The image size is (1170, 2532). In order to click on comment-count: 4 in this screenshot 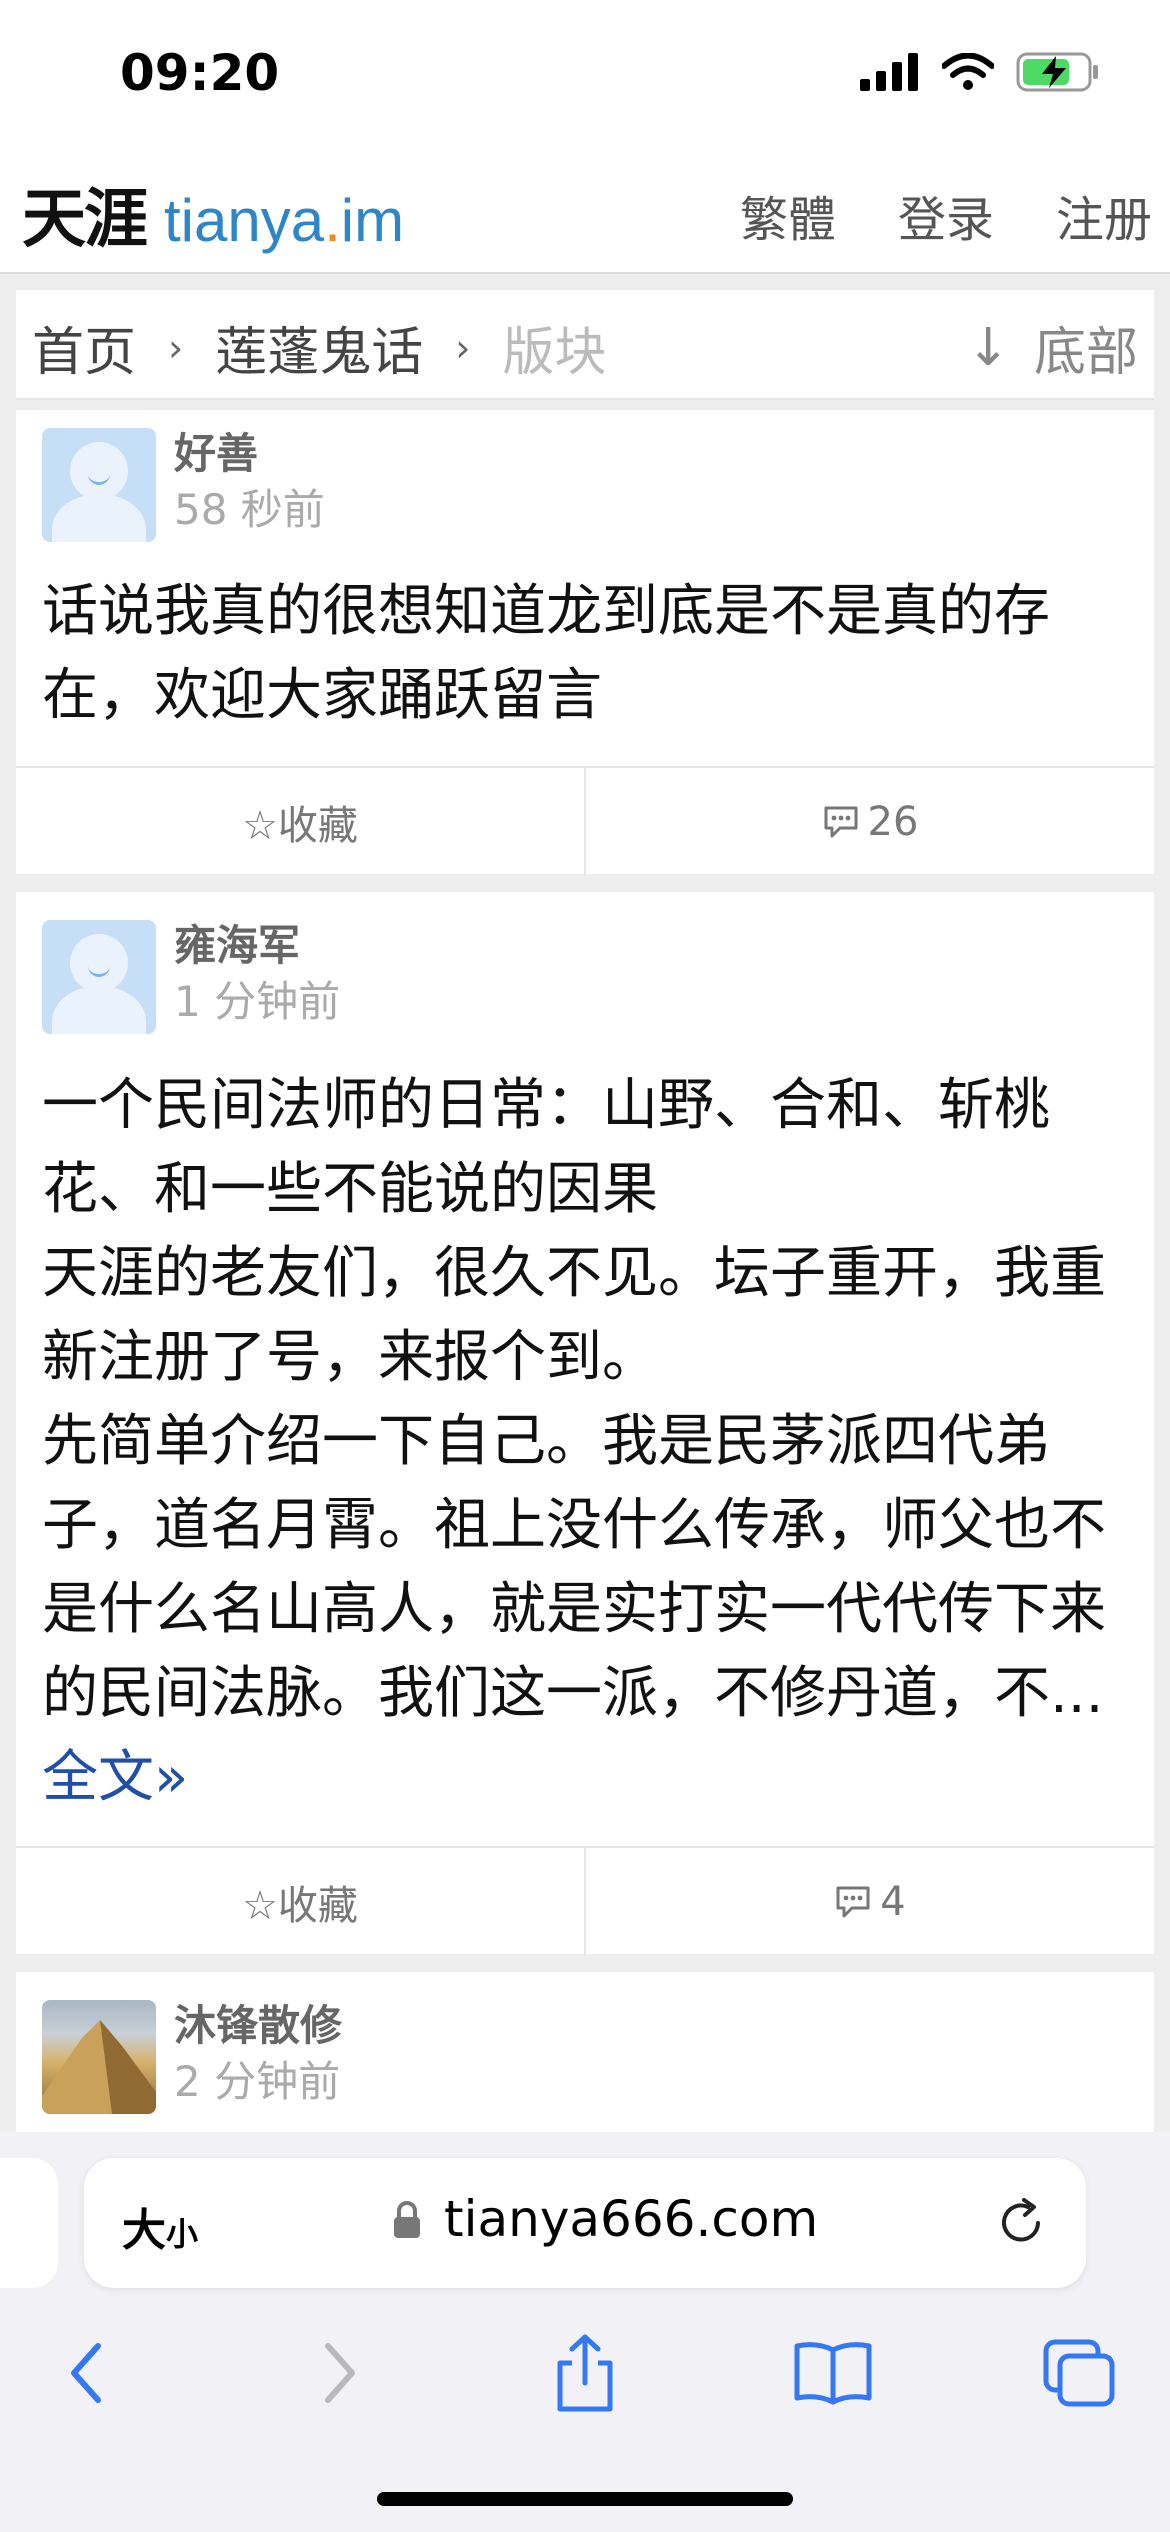, I will do `click(893, 1902)`.